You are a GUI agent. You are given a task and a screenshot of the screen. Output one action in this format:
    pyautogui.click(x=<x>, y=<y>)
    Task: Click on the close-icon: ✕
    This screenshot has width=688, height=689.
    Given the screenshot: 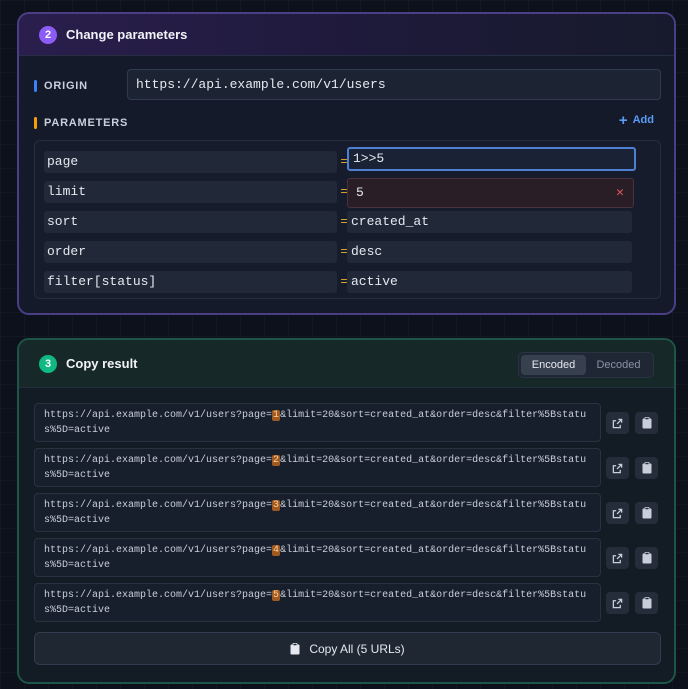 What is the action you would take?
    pyautogui.click(x=620, y=193)
    